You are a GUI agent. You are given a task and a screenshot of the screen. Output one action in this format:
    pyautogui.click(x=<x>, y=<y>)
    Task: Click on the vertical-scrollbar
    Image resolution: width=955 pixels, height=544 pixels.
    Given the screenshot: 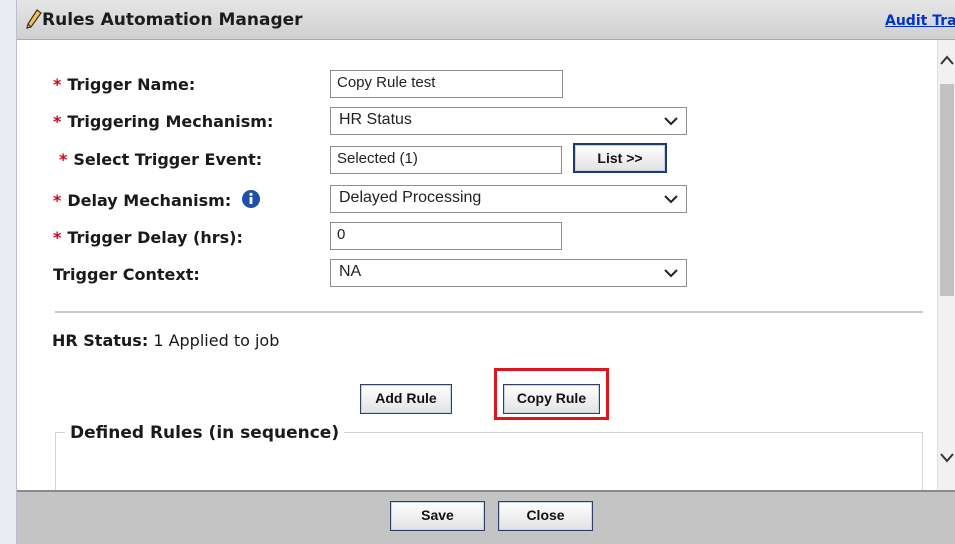 What is the action you would take?
    pyautogui.click(x=946, y=265)
    